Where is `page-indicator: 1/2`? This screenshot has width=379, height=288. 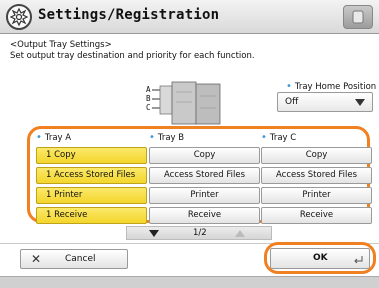
page-indicator: 1/2 is located at coordinates (200, 233).